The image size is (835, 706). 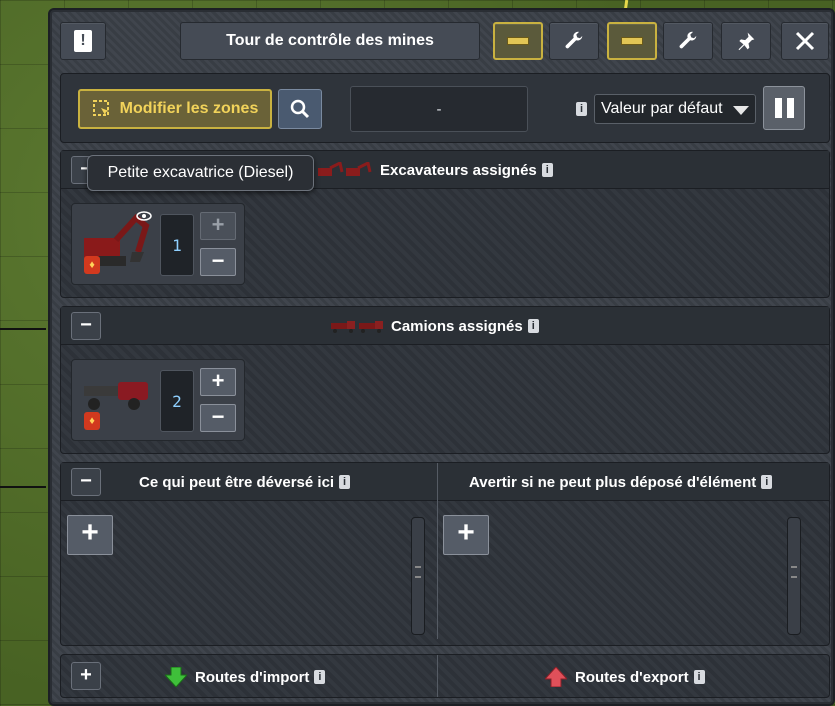 What do you see at coordinates (158, 244) in the screenshot?
I see `excavator-card: ♦ 1 + −` at bounding box center [158, 244].